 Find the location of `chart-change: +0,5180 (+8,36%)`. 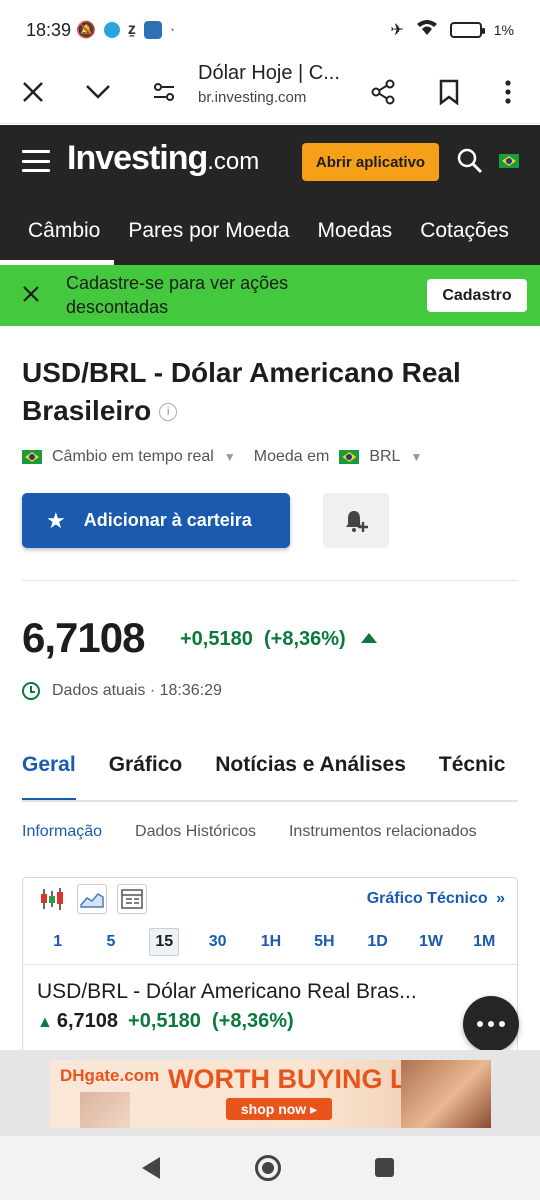

chart-change: +0,5180 (+8,36%) is located at coordinates (211, 1021).